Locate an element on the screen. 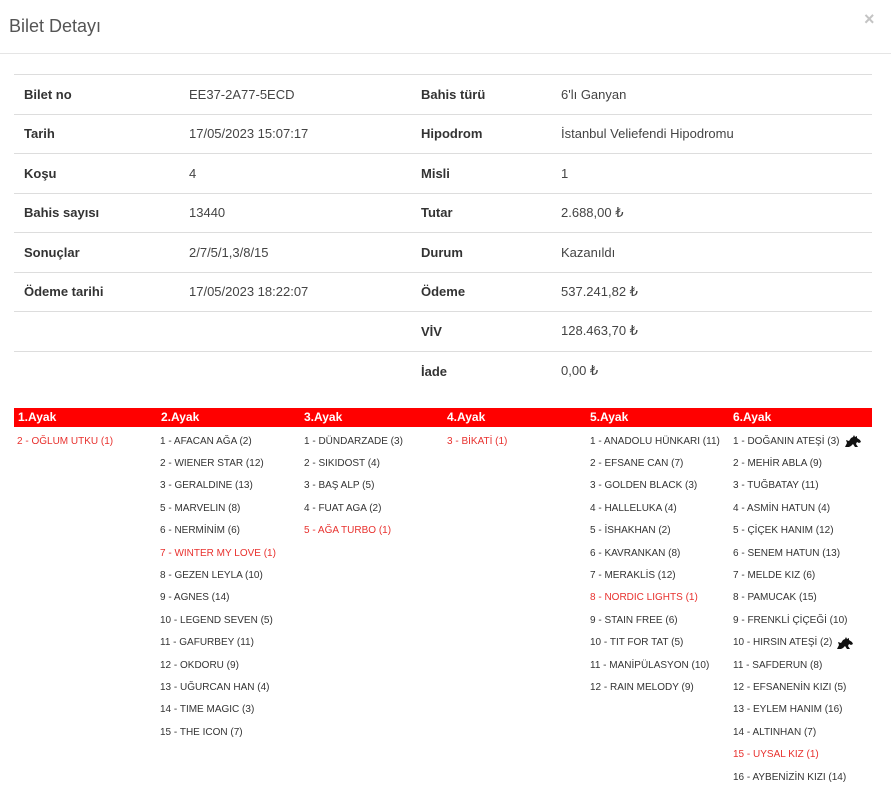 The height and width of the screenshot is (798, 891). runner-label: 8 - NORDIC LIGHTS (1) is located at coordinates (644, 598).